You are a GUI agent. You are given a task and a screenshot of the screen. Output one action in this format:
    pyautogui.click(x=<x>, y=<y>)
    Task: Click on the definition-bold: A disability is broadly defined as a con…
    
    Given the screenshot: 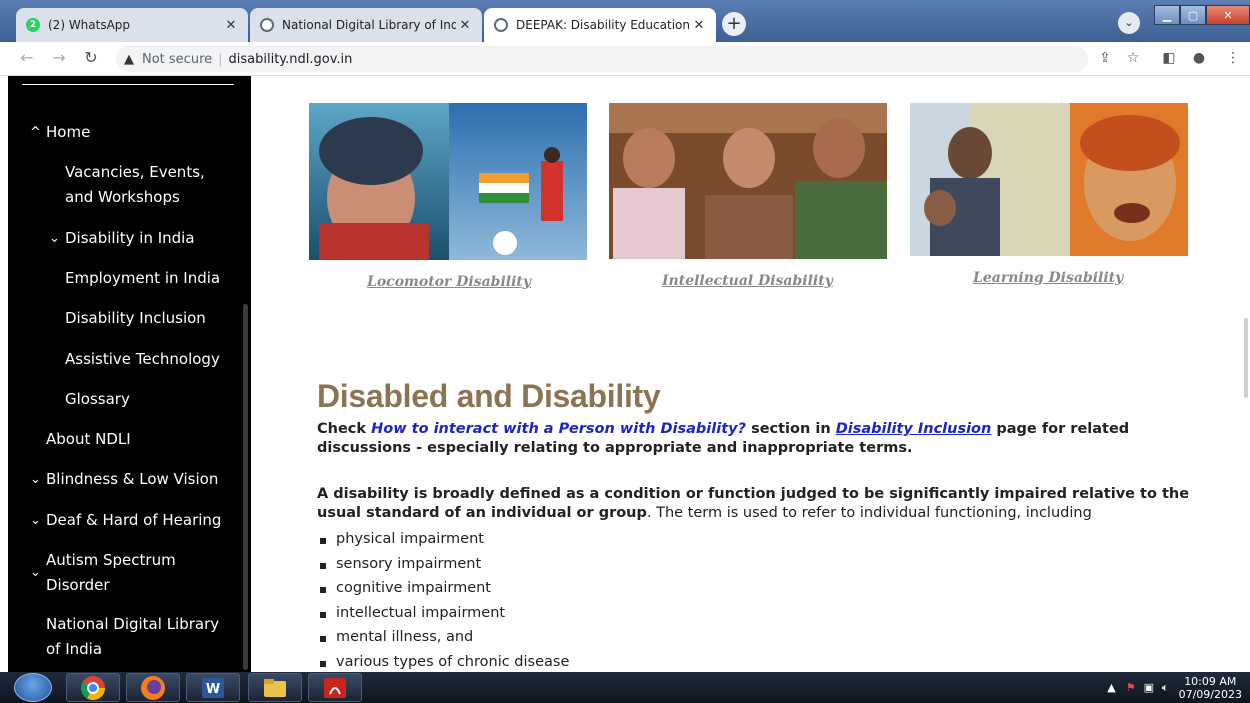 What is the action you would take?
    pyautogui.click(x=753, y=494)
    